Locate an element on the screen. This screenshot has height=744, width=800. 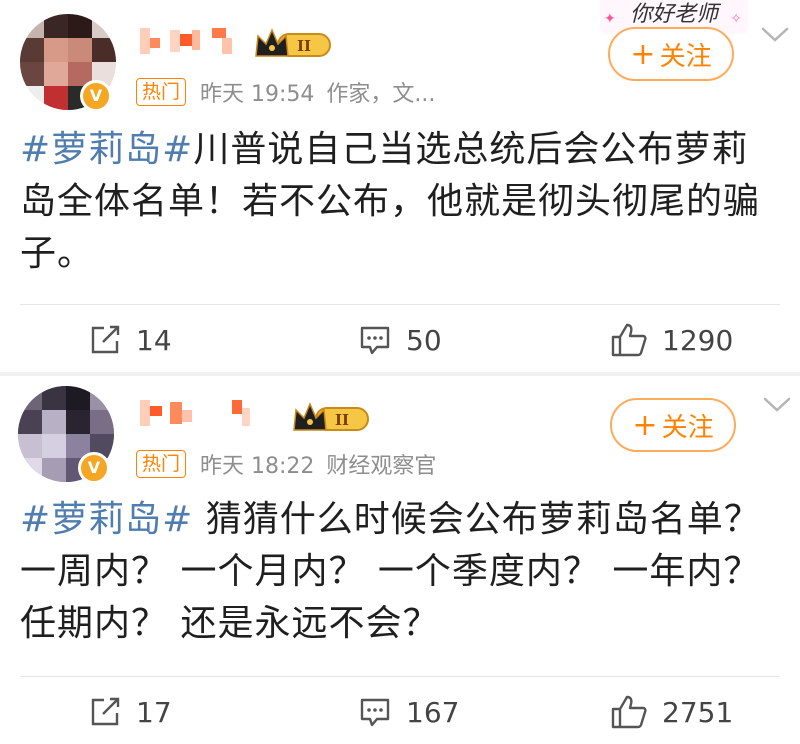
comment-button: 167 is located at coordinates (408, 712).